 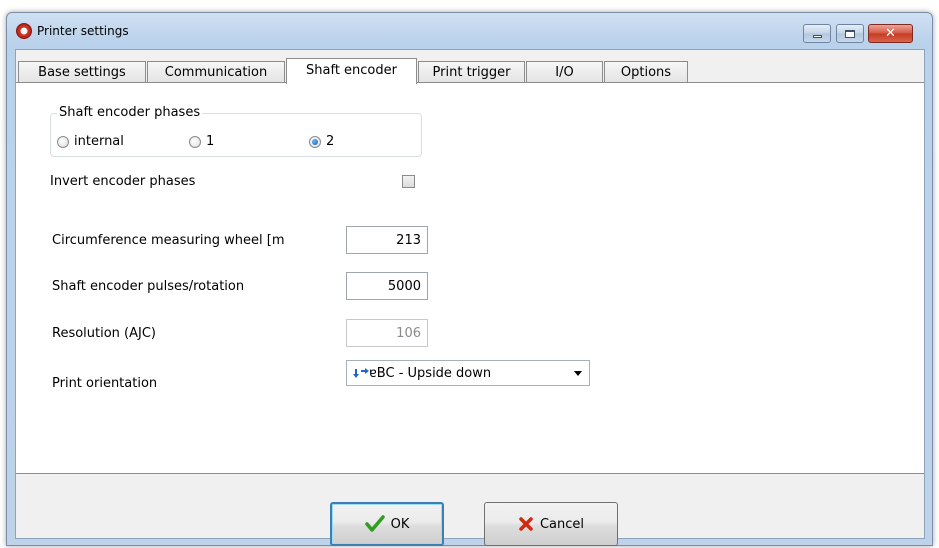 I want to click on resolution-field: 106, so click(x=387, y=333).